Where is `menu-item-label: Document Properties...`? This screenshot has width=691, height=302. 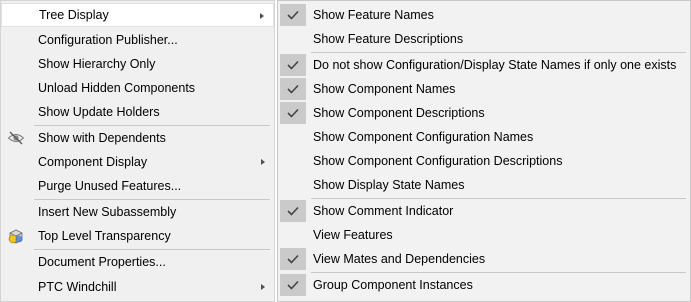
menu-item-label: Document Properties... is located at coordinates (102, 262).